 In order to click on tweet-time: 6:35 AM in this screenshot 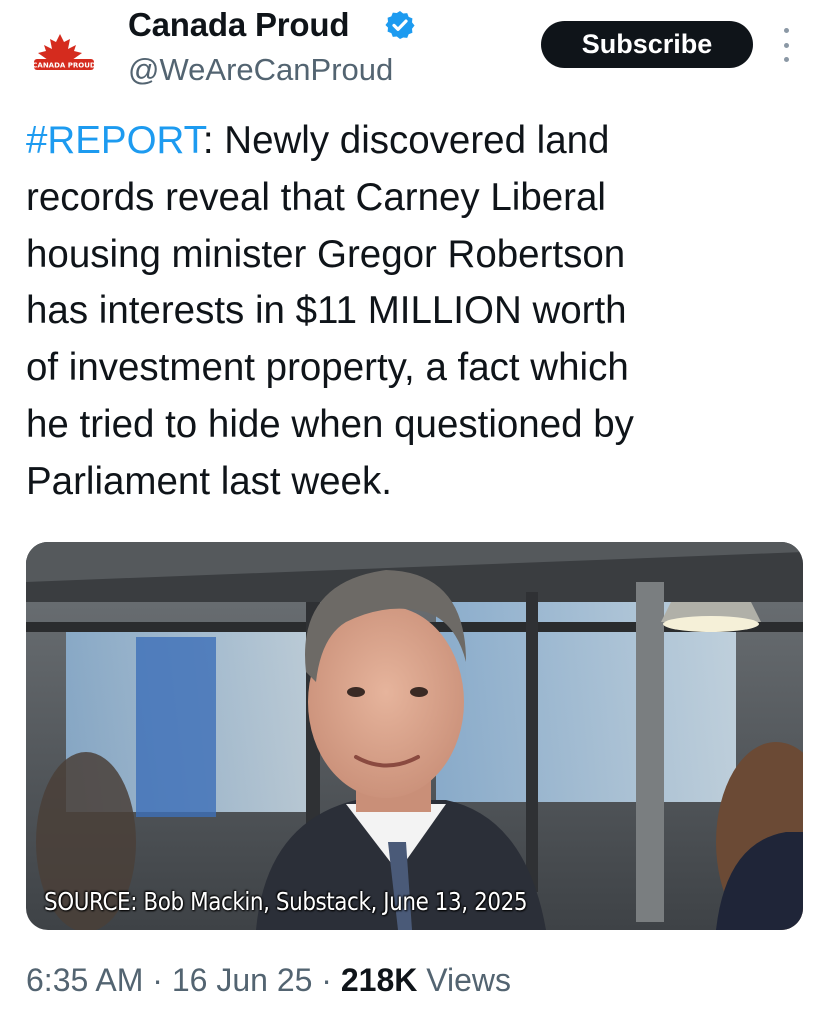, I will do `click(84, 980)`.